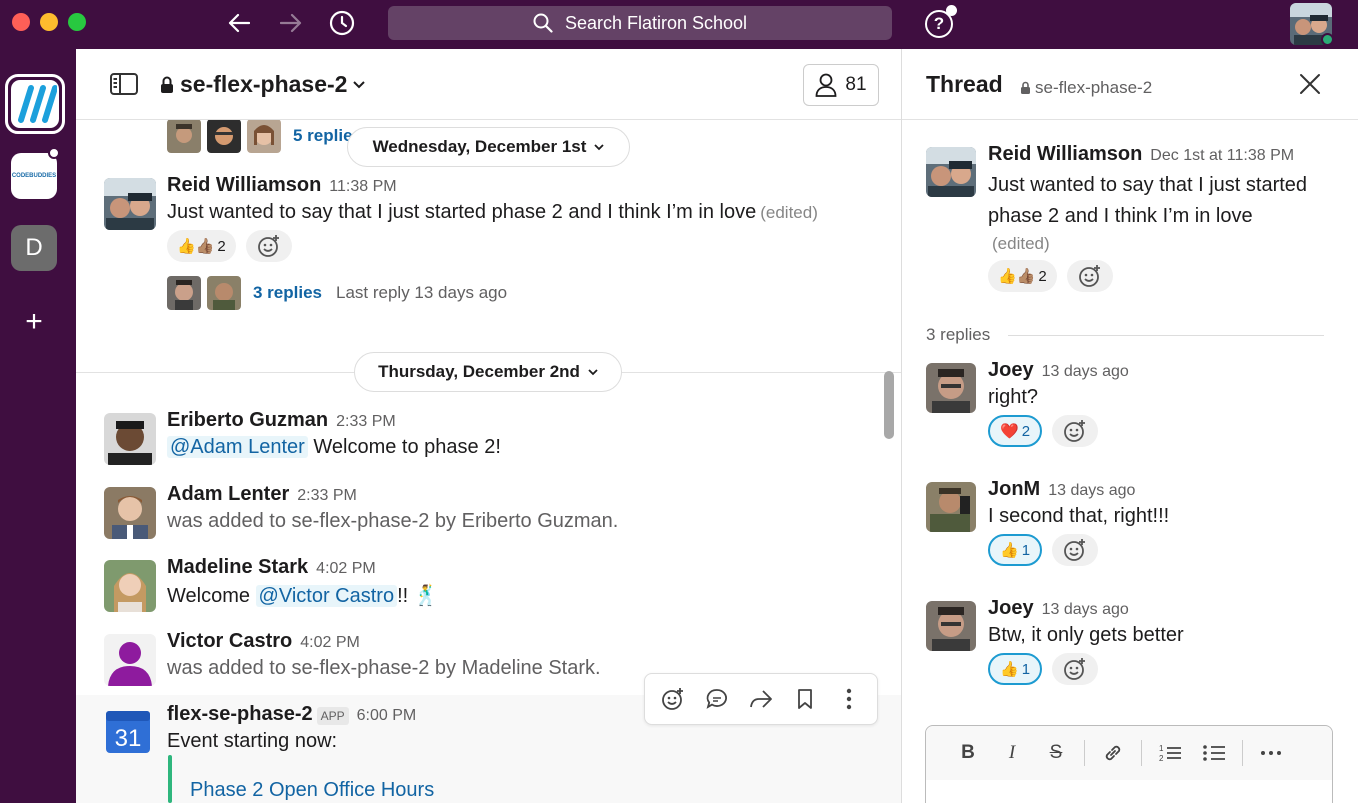  What do you see at coordinates (362, 186) in the screenshot?
I see `timestamp: 11:38 PM` at bounding box center [362, 186].